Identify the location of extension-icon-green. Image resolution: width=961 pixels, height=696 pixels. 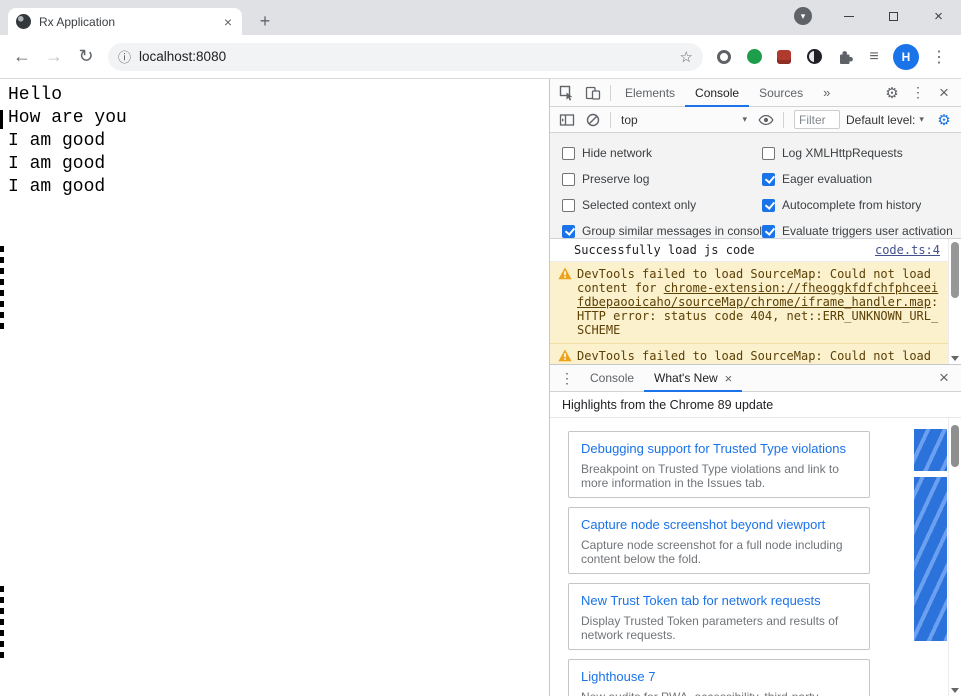
(754, 57).